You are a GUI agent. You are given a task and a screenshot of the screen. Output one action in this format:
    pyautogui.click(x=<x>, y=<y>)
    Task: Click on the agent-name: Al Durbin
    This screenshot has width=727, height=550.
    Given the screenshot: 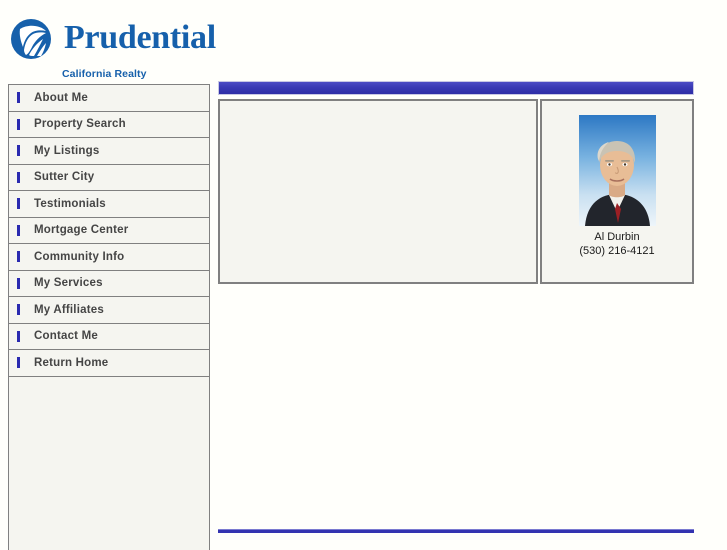 What is the action you would take?
    pyautogui.click(x=617, y=237)
    